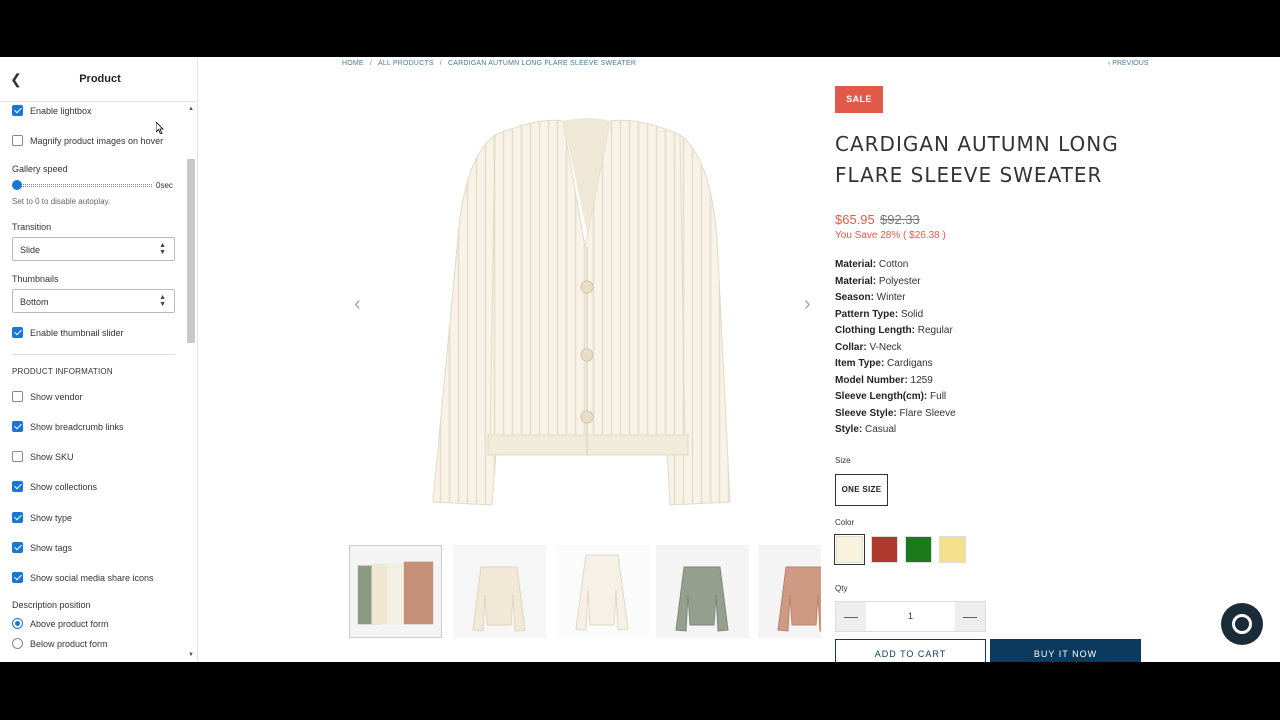 Image resolution: width=1280 pixels, height=720 pixels. What do you see at coordinates (52, 456) in the screenshot?
I see `option-label: Show SKU` at bounding box center [52, 456].